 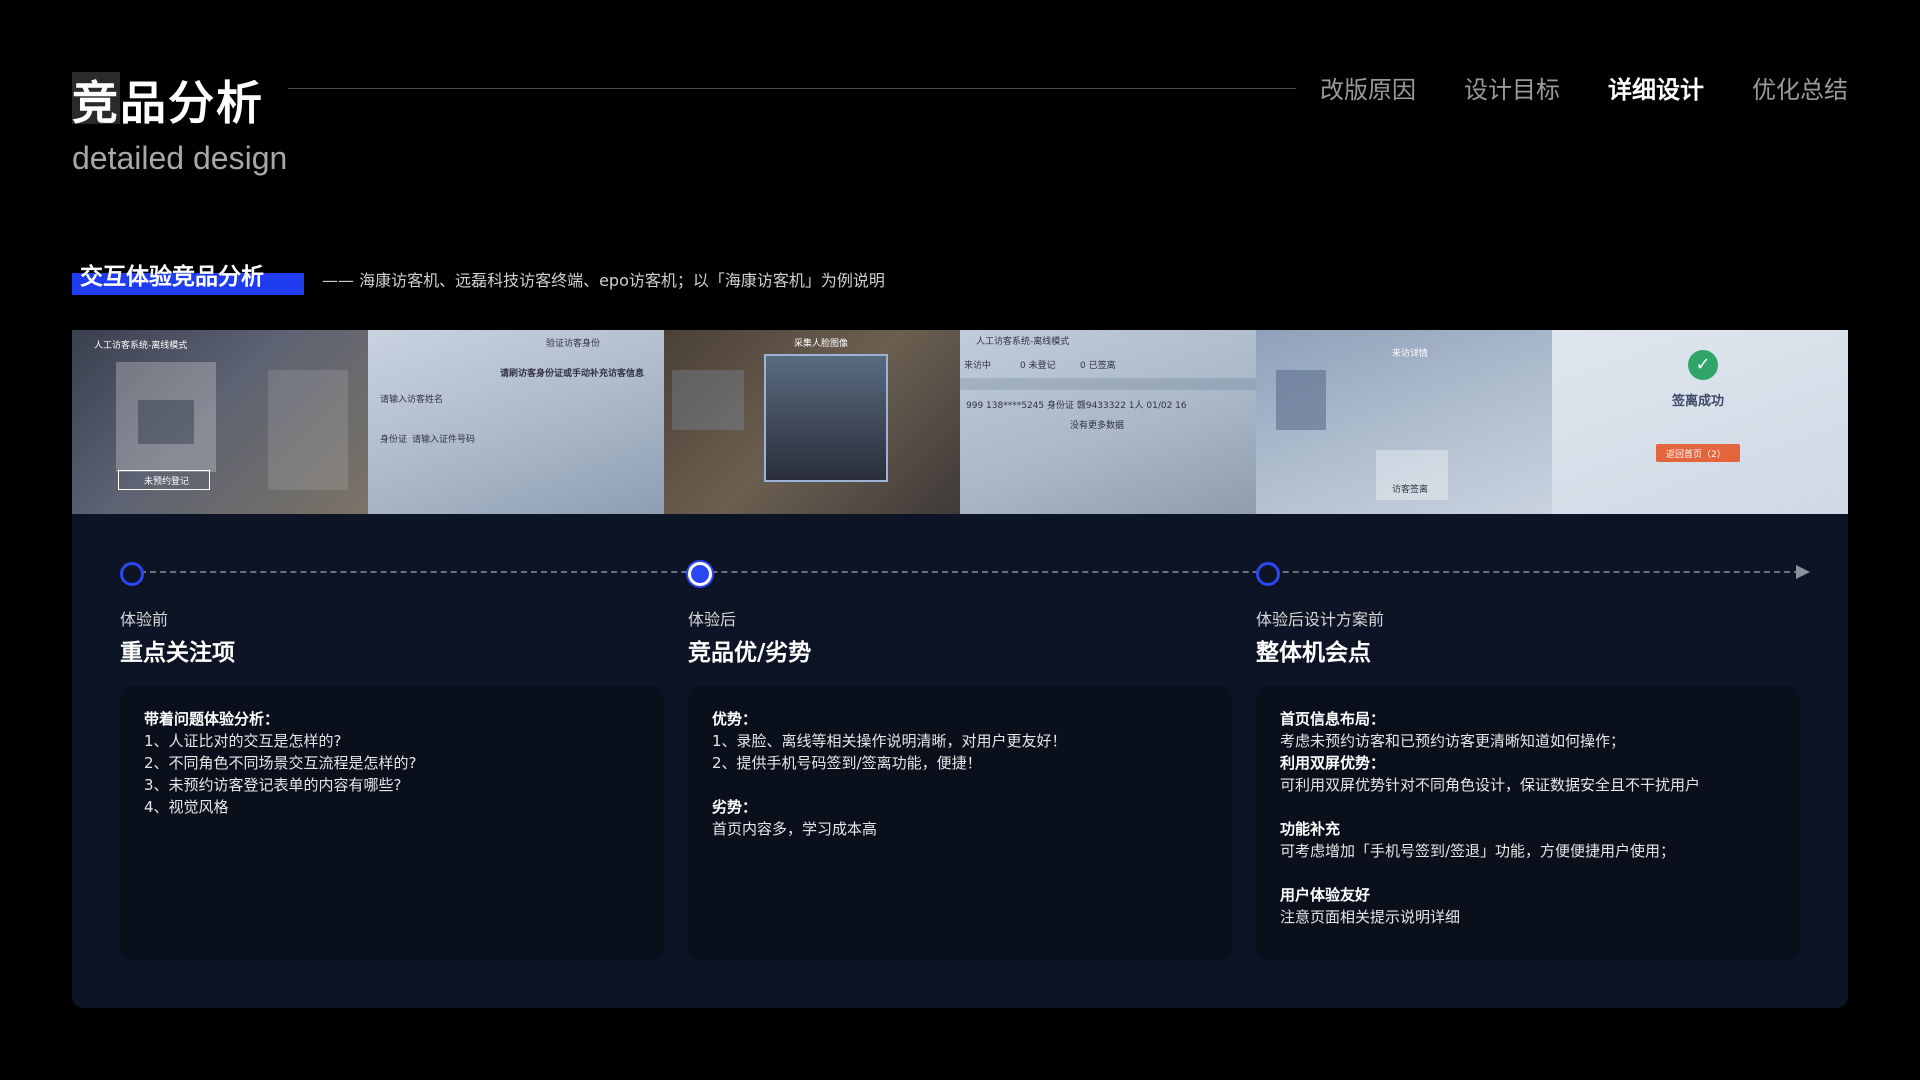 What do you see at coordinates (1512, 90) in the screenshot?
I see `nav-item-design-goal: 设计目标` at bounding box center [1512, 90].